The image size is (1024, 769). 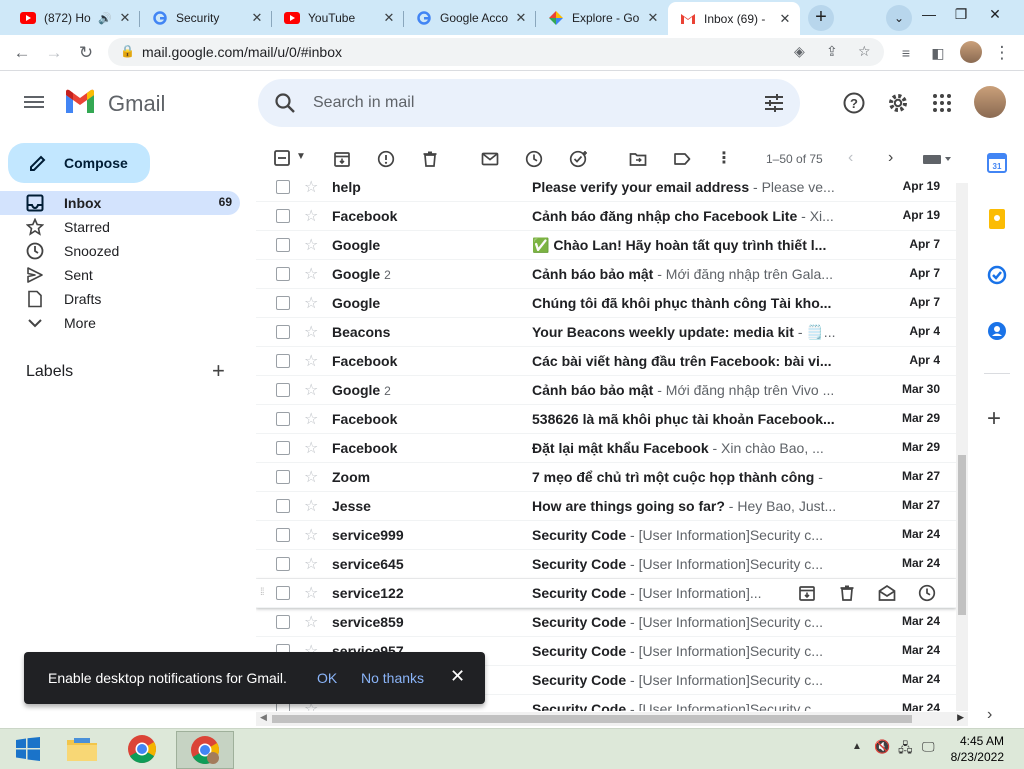 I want to click on chrome-profile-icon, so click(x=205, y=750).